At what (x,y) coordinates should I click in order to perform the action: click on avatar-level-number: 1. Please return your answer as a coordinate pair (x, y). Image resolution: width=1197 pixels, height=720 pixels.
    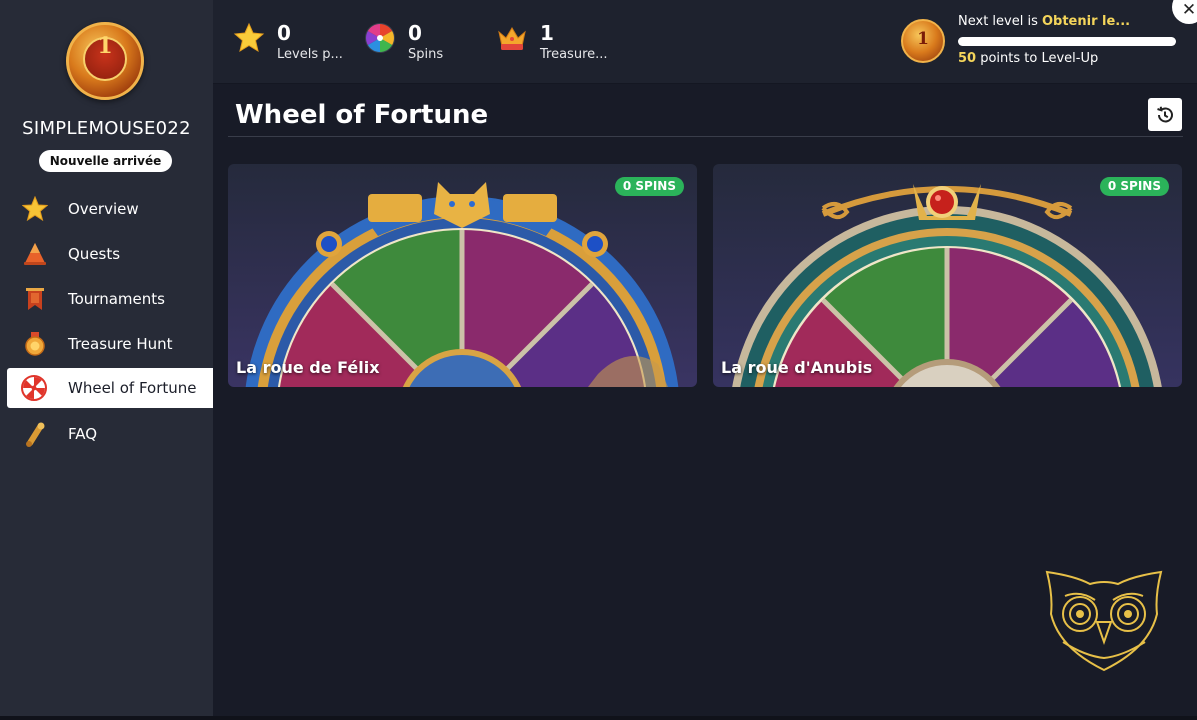
    Looking at the image, I should click on (105, 46).